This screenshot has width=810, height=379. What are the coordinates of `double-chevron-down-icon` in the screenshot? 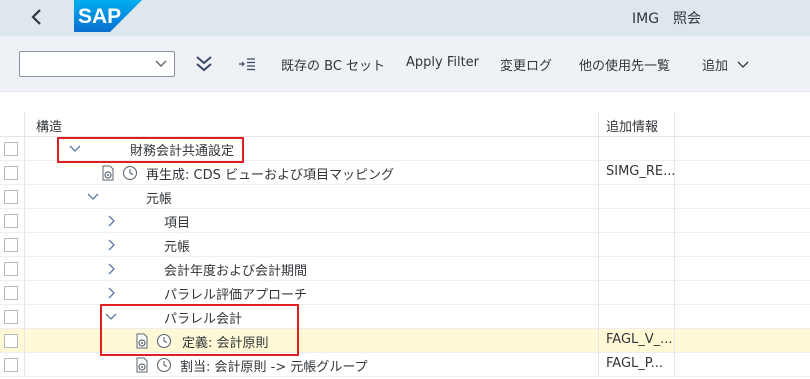 It's located at (204, 64).